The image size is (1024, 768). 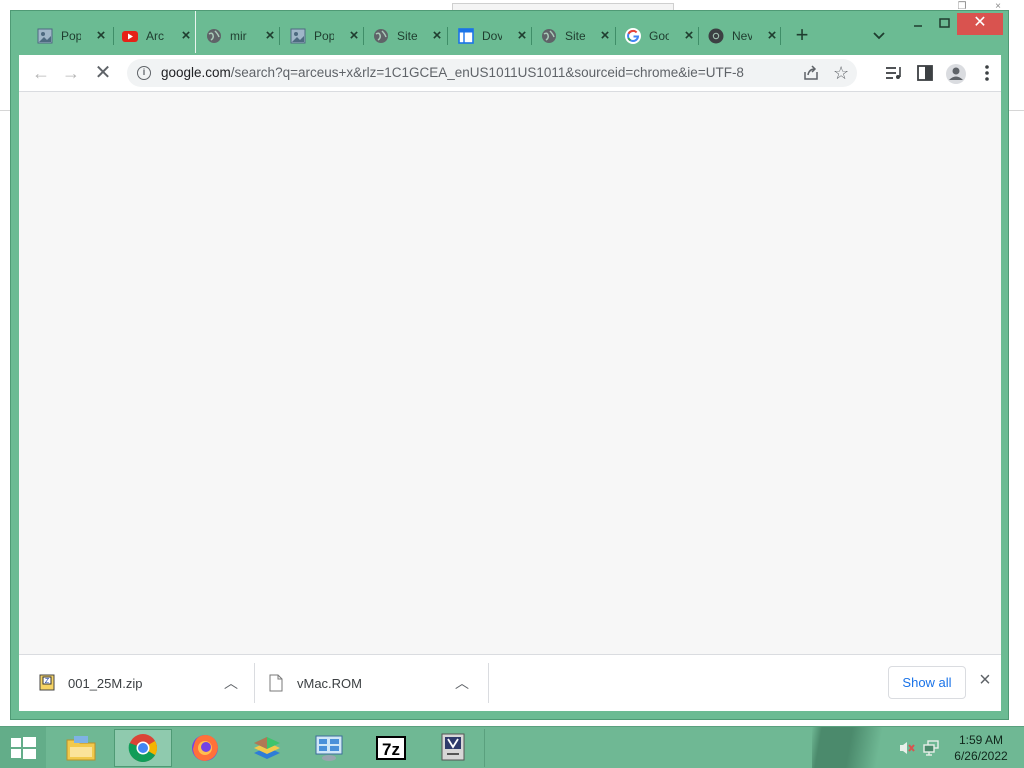 What do you see at coordinates (144, 73) in the screenshot?
I see `site-info-icon: i` at bounding box center [144, 73].